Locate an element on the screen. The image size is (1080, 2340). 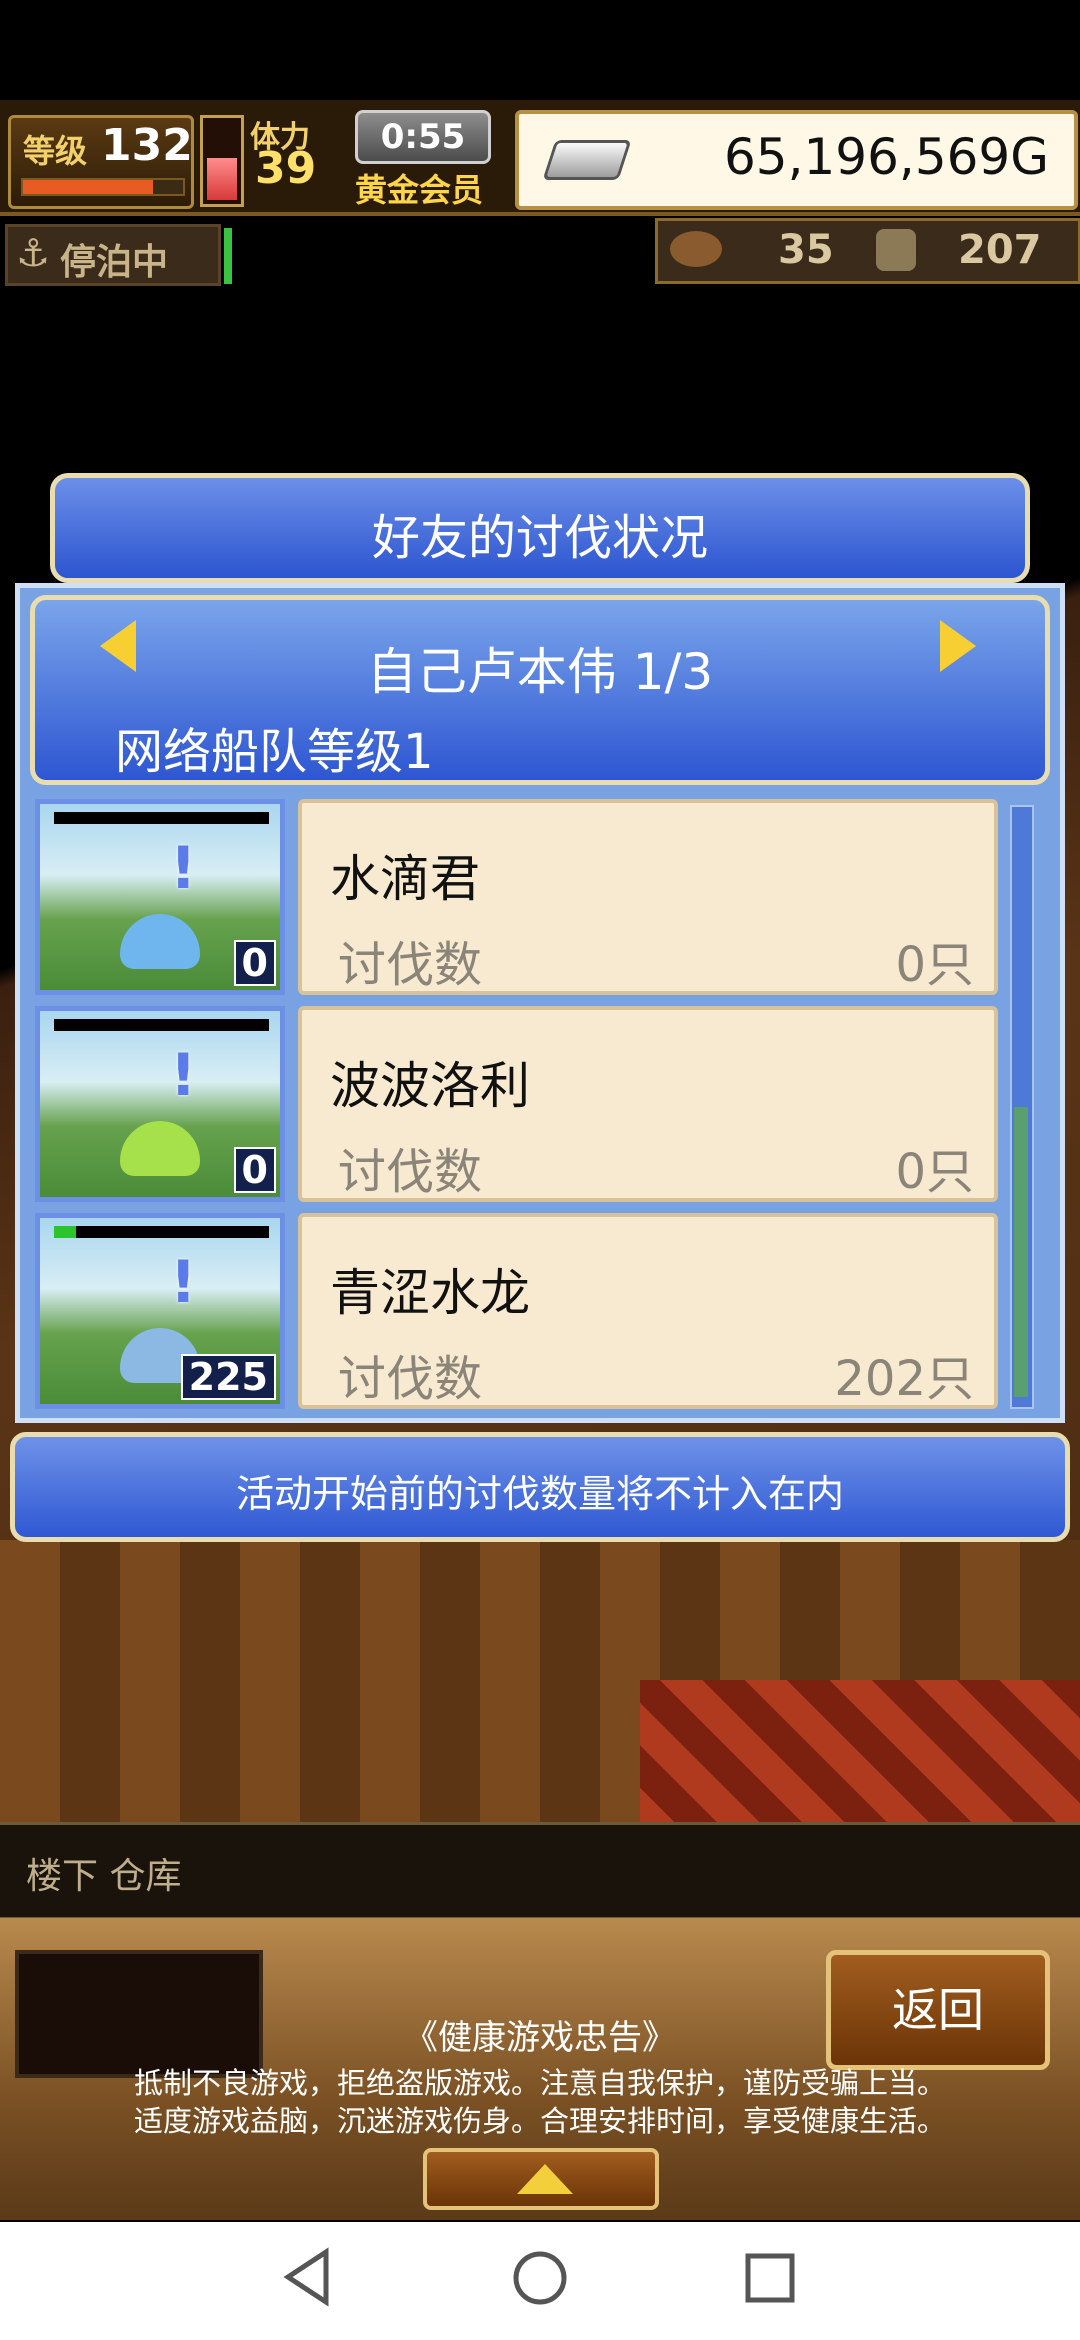
system-nav-bar is located at coordinates (540, 2281).